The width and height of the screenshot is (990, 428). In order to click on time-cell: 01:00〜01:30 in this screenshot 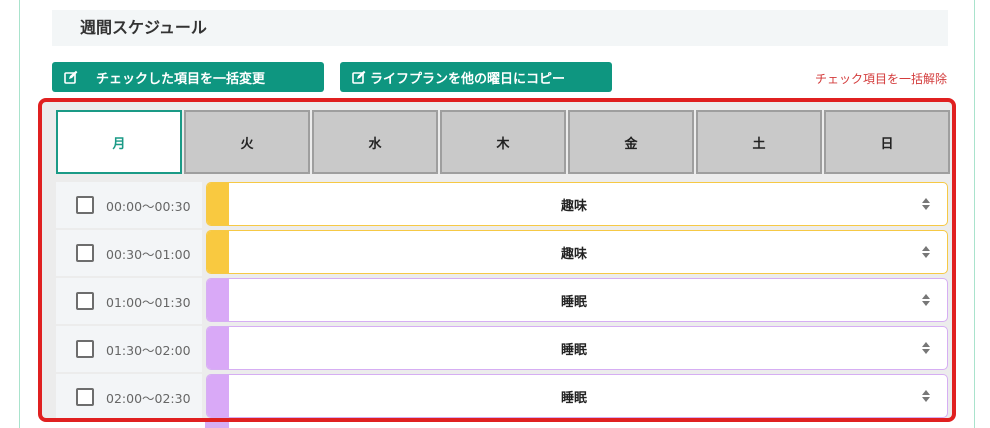, I will do `click(129, 301)`.